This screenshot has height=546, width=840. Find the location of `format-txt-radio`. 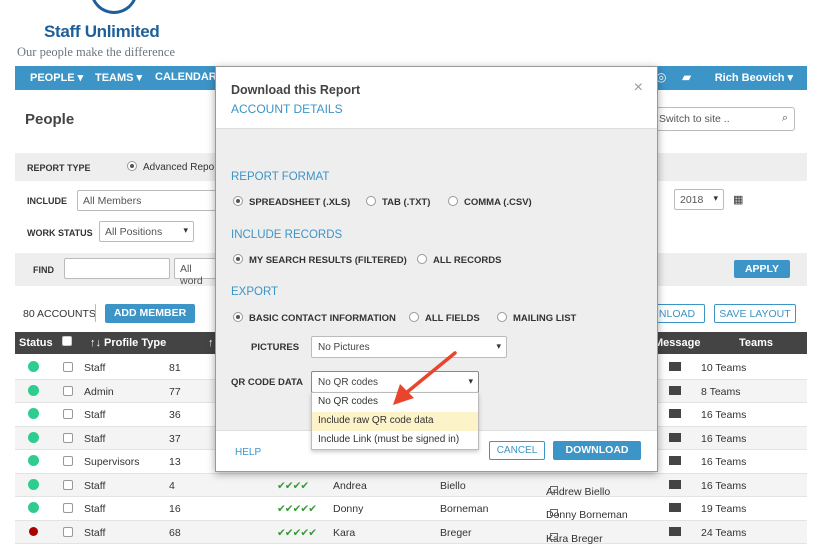

format-txt-radio is located at coordinates (371, 201).